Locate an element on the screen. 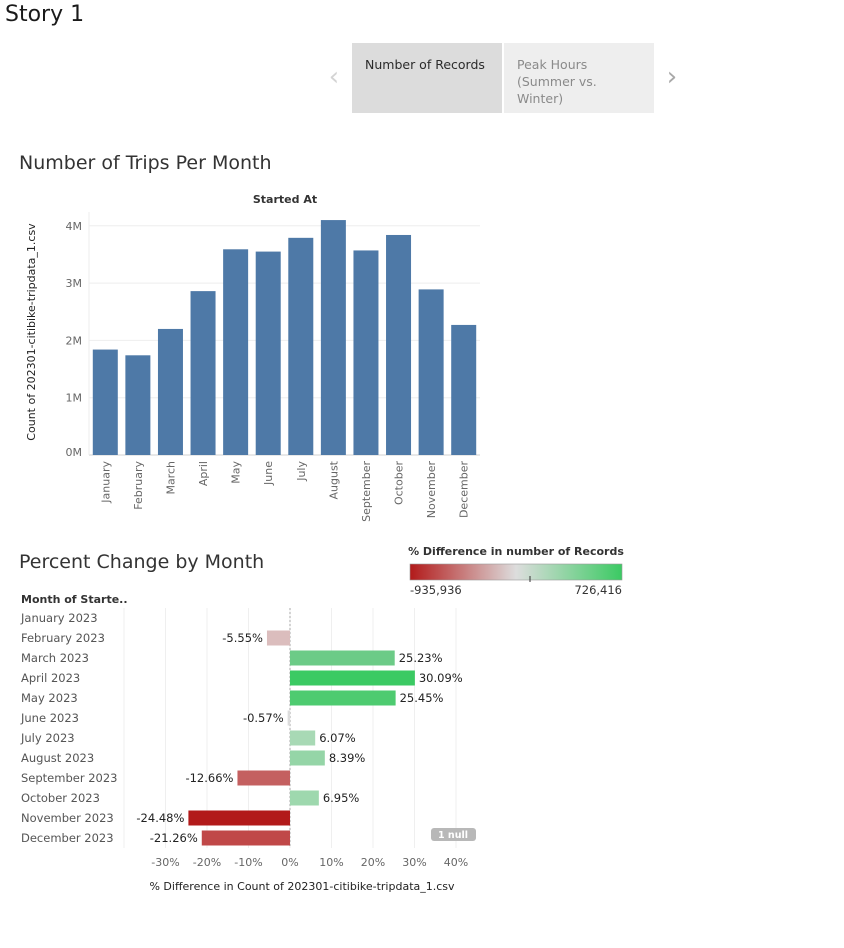  x-tick-label: August is located at coordinates (333, 479).